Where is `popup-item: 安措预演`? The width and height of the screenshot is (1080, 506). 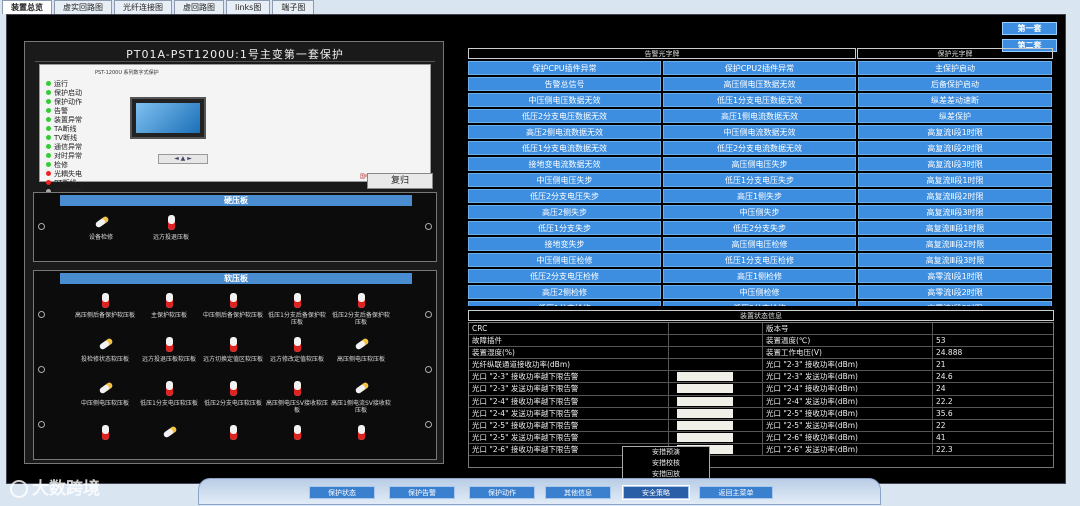 popup-item: 安措预演 is located at coordinates (666, 452).